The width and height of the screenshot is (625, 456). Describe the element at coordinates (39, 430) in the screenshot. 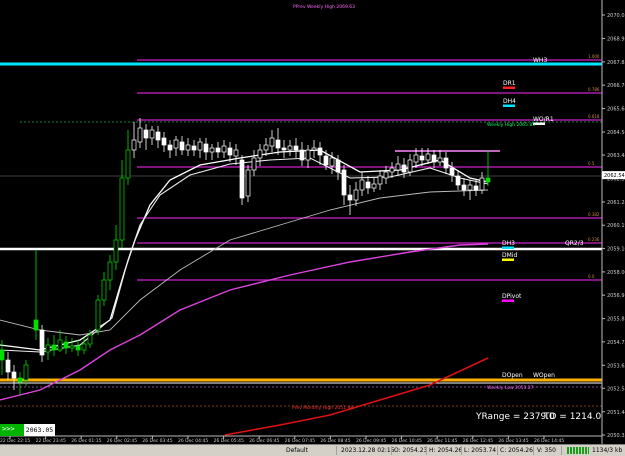

I see `price-tag-value: 2063.05` at that location.